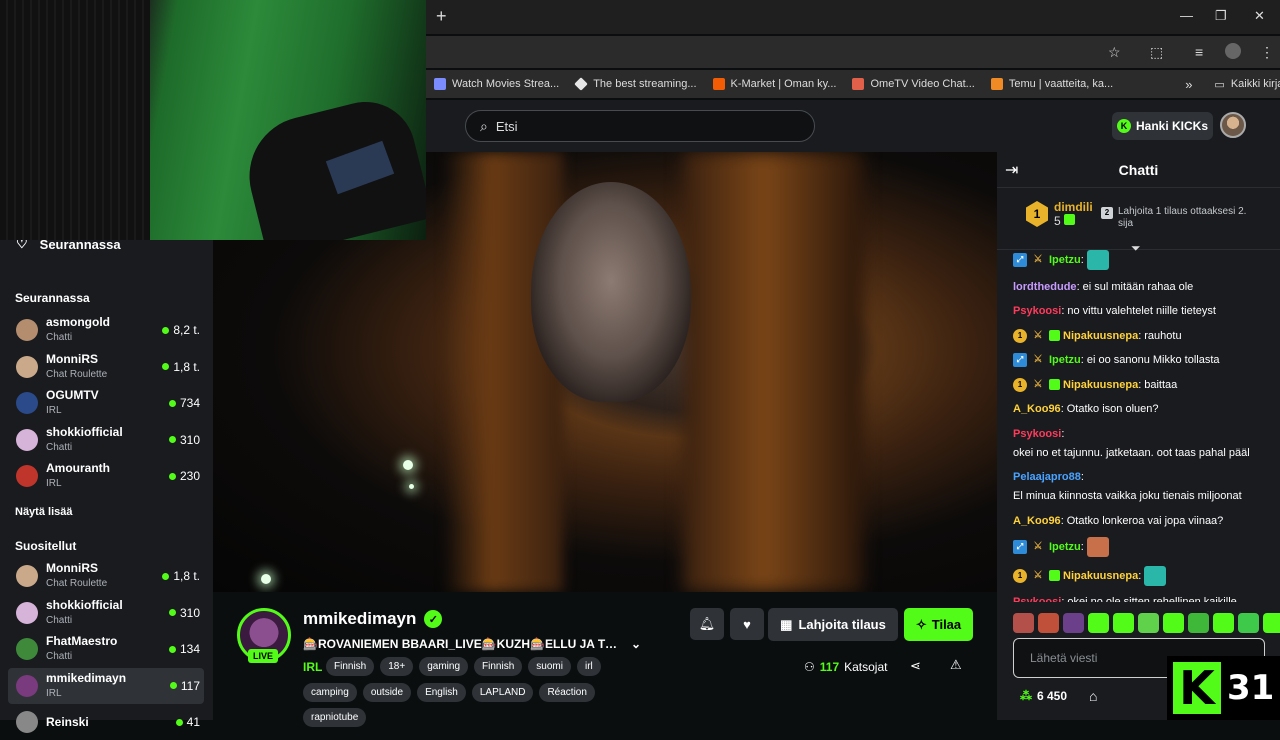 Image resolution: width=1280 pixels, height=740 pixels. Describe the element at coordinates (833, 624) in the screenshot. I see `gift-sub-button: ▦ Lahjoita tilaus` at that location.